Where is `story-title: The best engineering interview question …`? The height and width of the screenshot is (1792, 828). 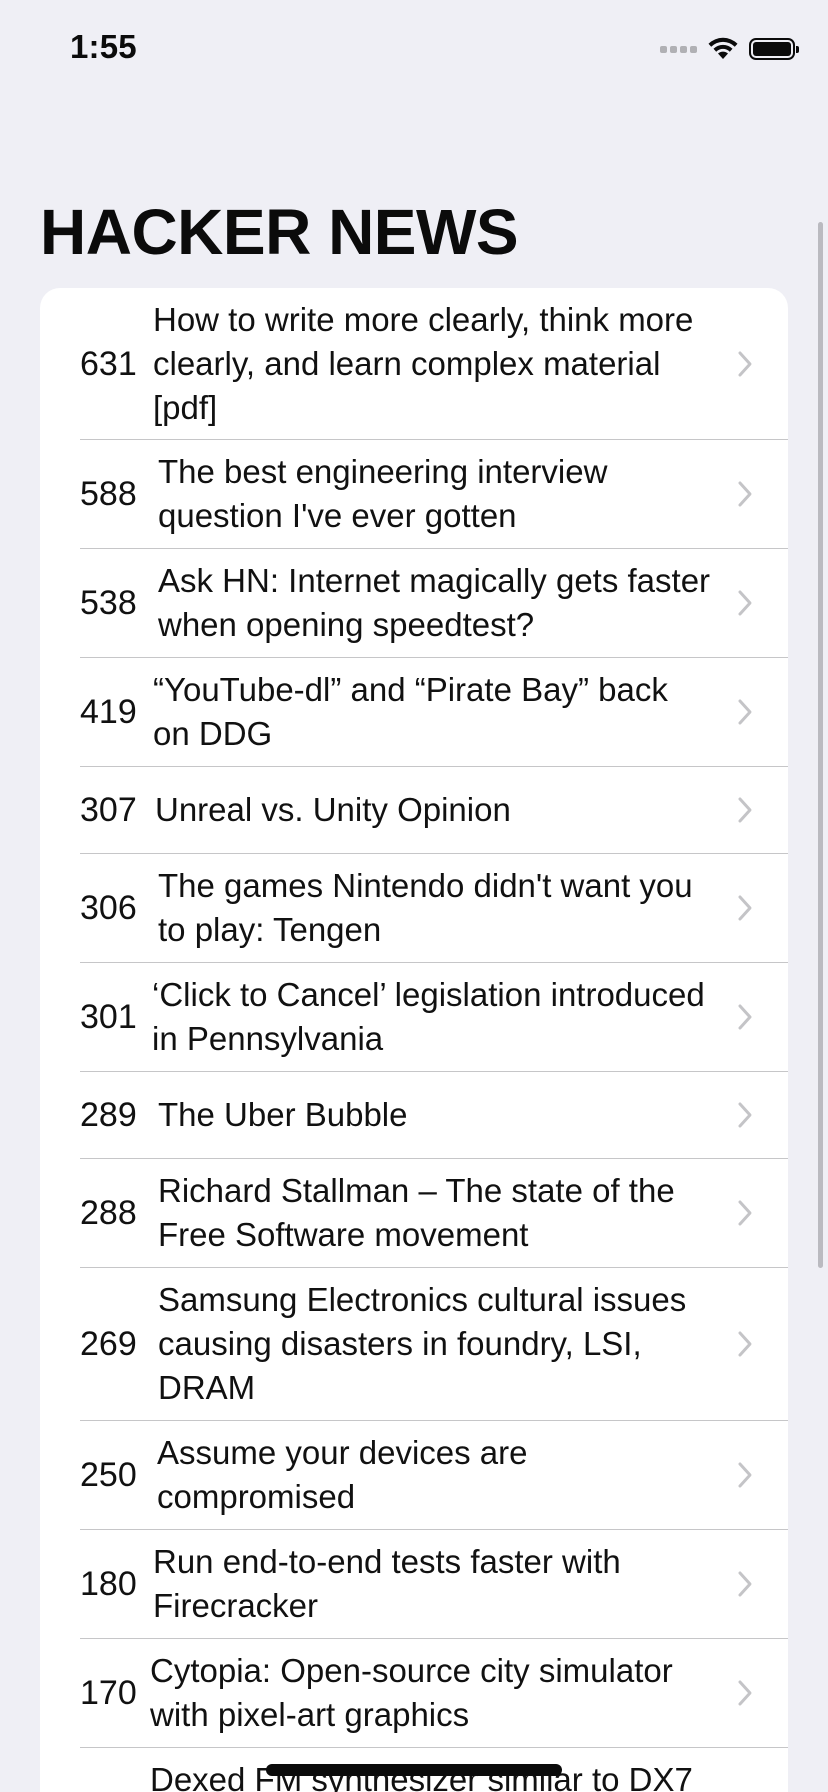 story-title: The best engineering interview question … is located at coordinates (383, 493).